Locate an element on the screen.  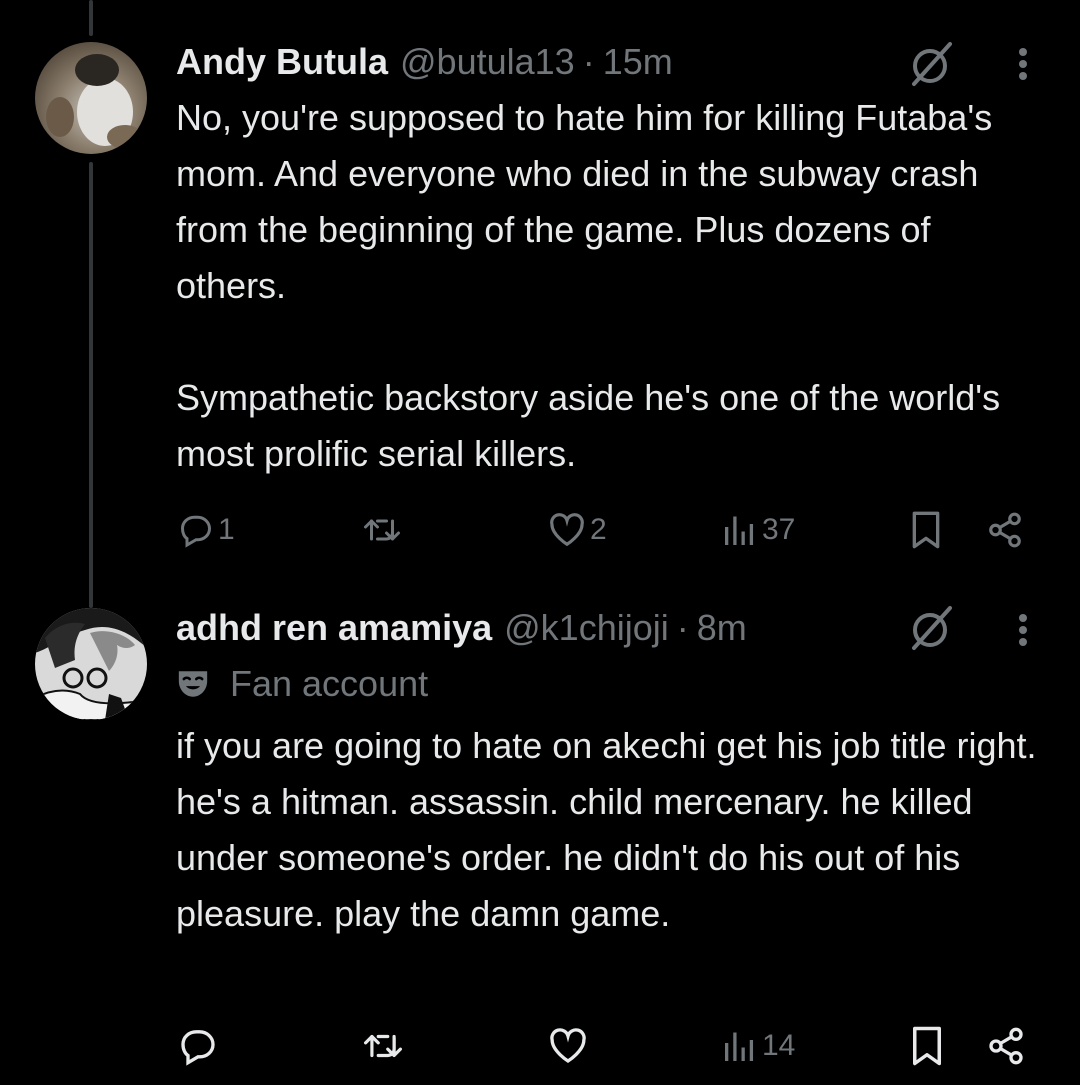
reply-button: 1 is located at coordinates (206, 530).